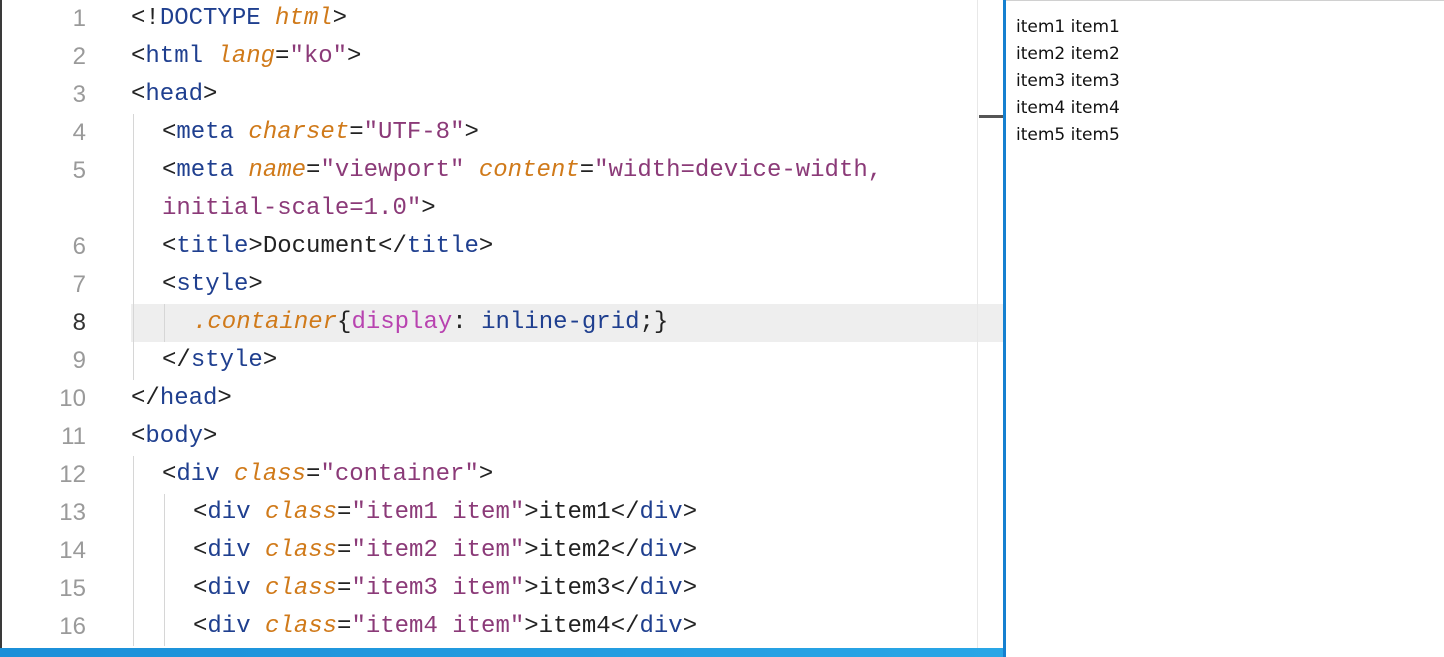 This screenshot has width=1444, height=657. I want to click on line-number: 15, so click(72, 588).